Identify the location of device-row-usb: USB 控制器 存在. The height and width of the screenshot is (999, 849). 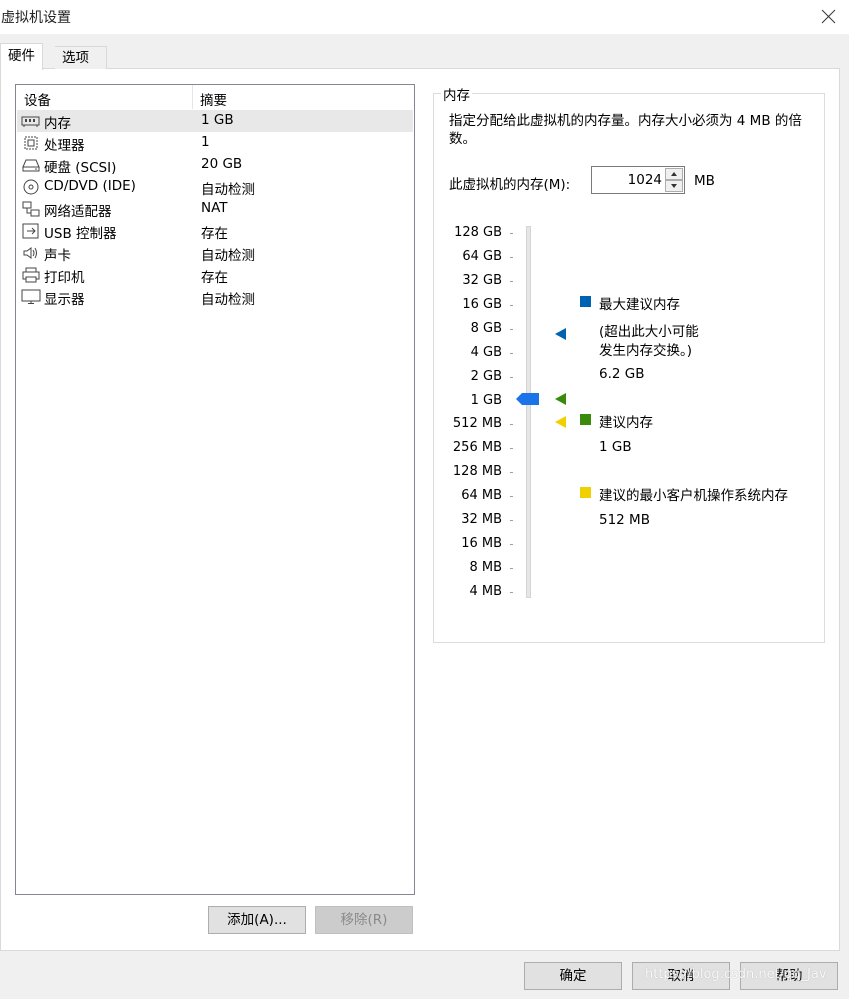
(215, 231).